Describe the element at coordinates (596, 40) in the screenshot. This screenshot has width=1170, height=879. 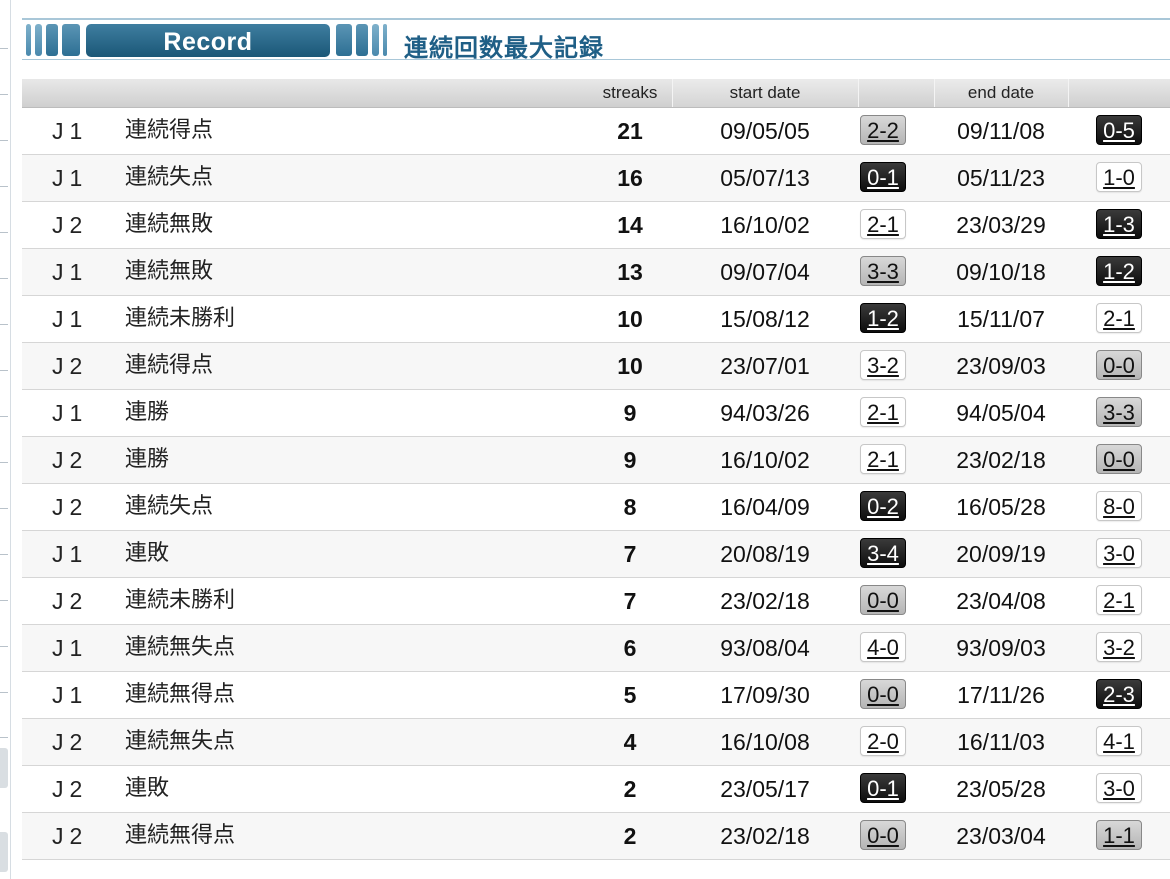
I see `section-header: Record 連続回数最大記録` at that location.